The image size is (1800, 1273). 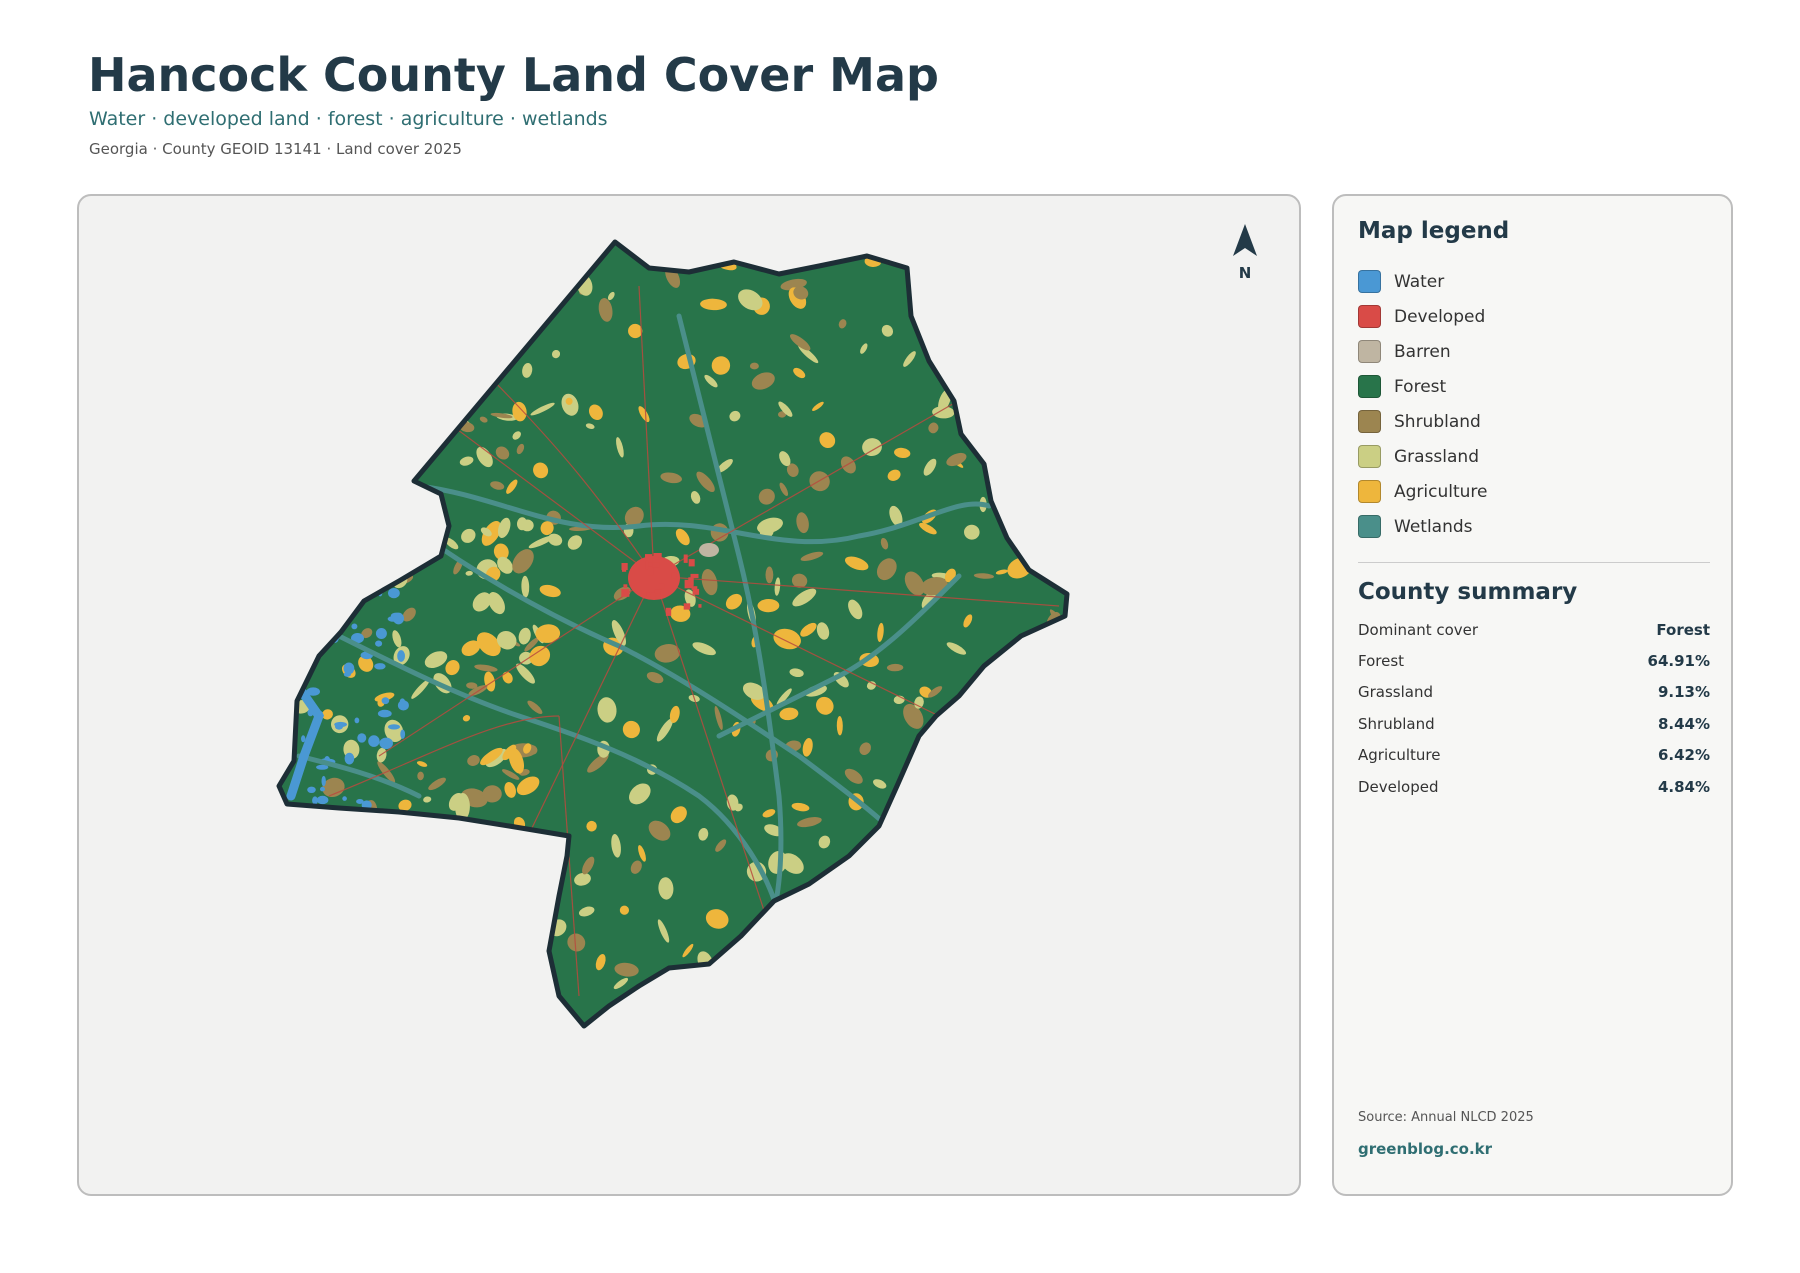 I want to click on summary-row-grassland: Grassland 9.13%, so click(x=1534, y=692).